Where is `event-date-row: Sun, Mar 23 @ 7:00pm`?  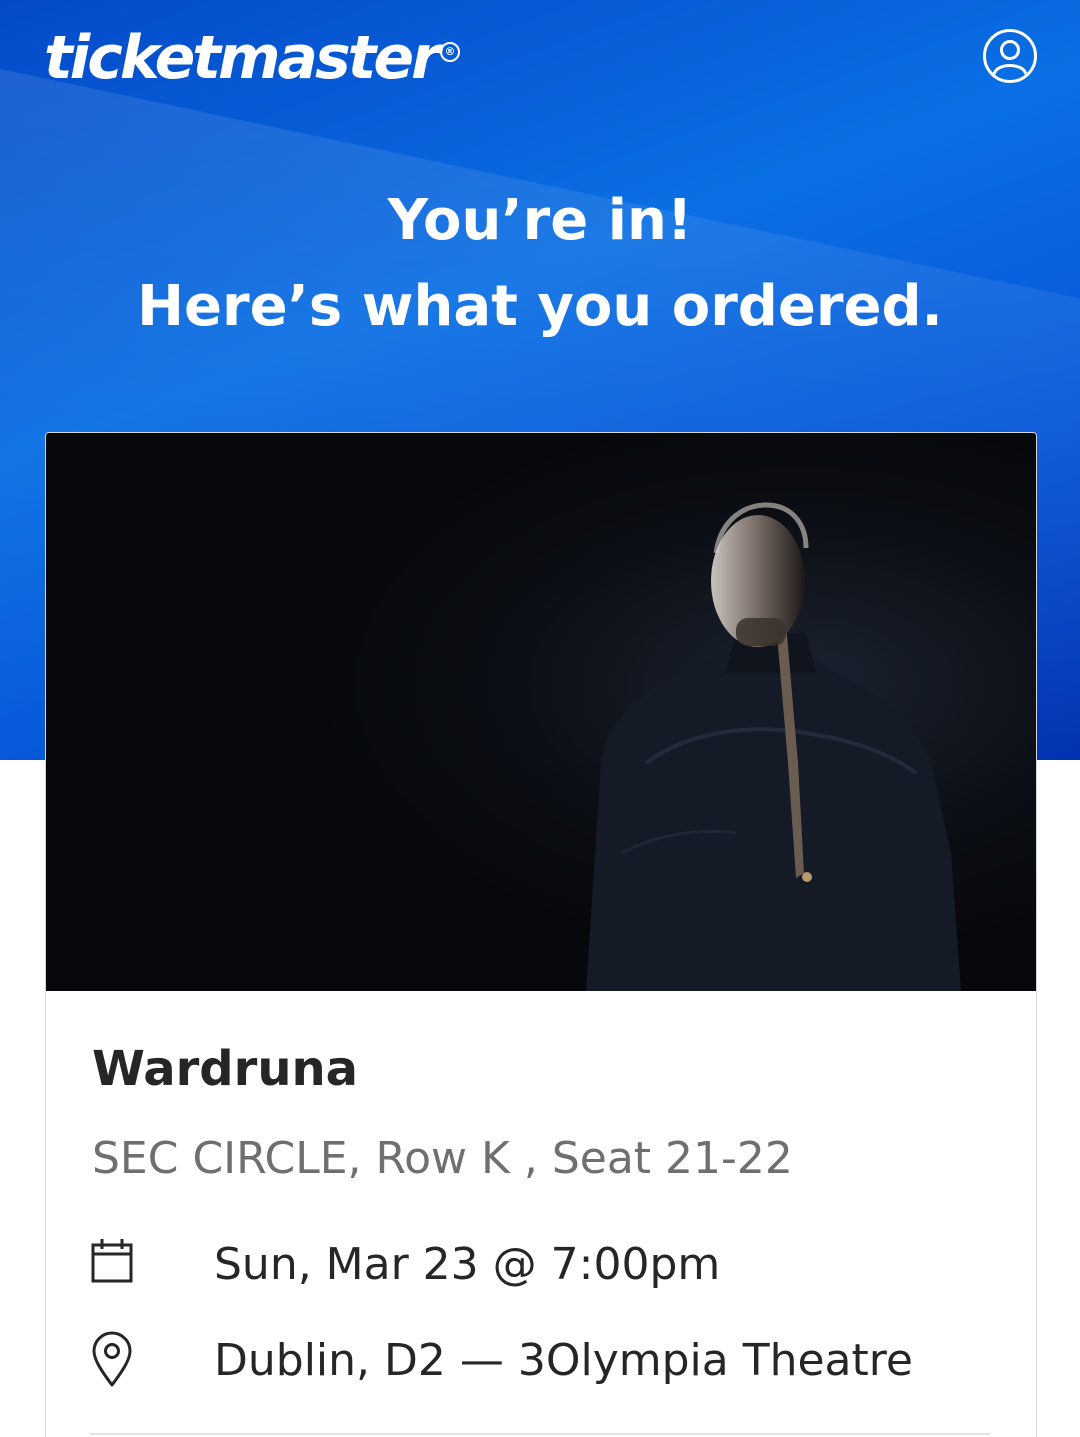 event-date-row: Sun, Mar 23 @ 7:00pm is located at coordinates (540, 1268).